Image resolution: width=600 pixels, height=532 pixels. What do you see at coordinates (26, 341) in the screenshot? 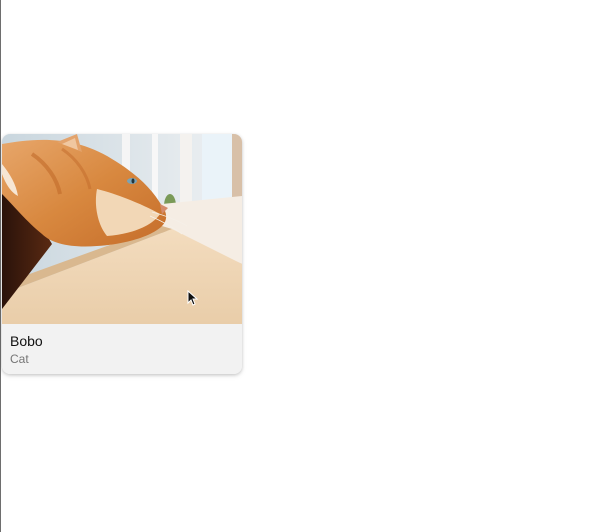
I see `card-title: Bobo` at bounding box center [26, 341].